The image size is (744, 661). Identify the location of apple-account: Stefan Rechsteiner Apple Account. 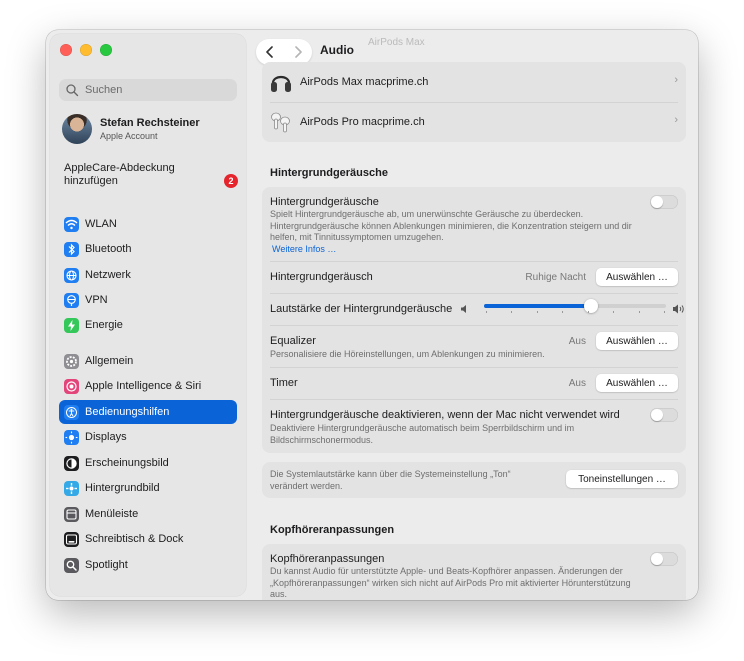
(131, 129).